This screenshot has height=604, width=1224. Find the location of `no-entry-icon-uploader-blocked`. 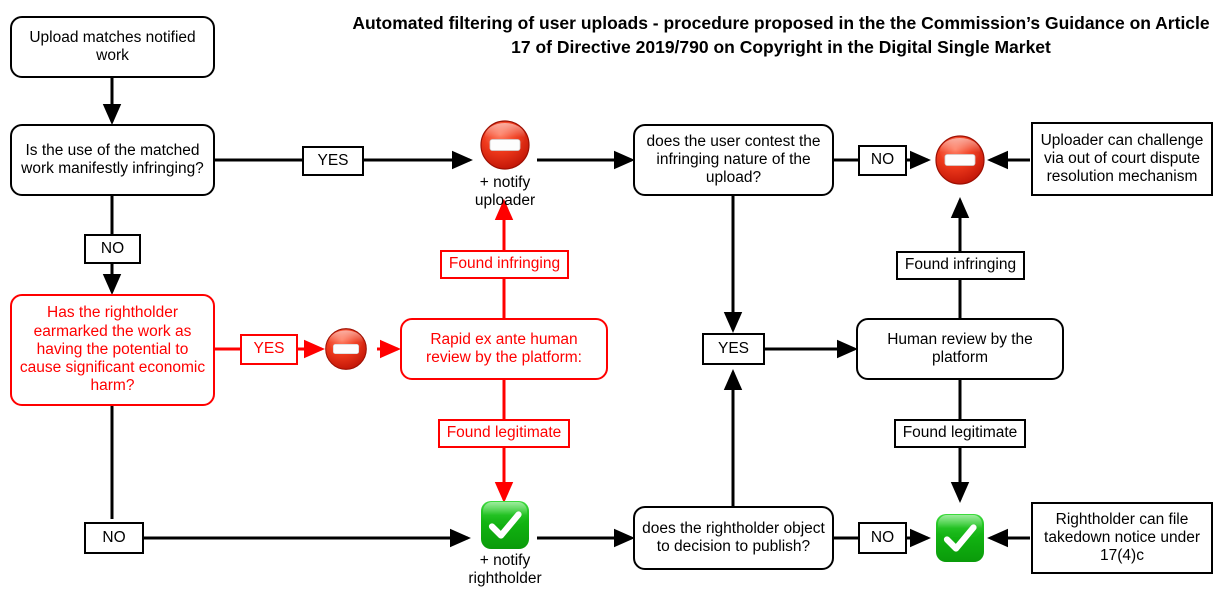

no-entry-icon-uploader-blocked is located at coordinates (960, 160).